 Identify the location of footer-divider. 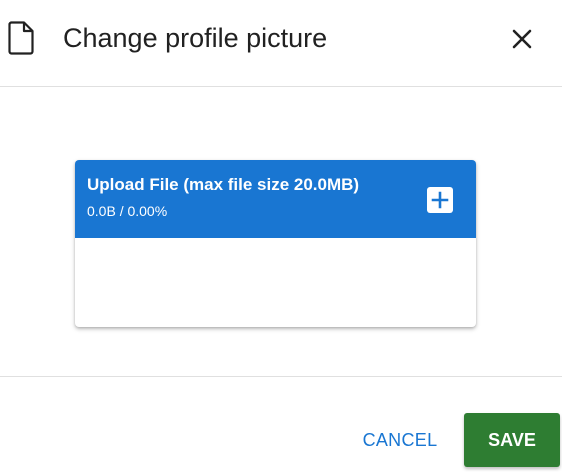
(281, 376).